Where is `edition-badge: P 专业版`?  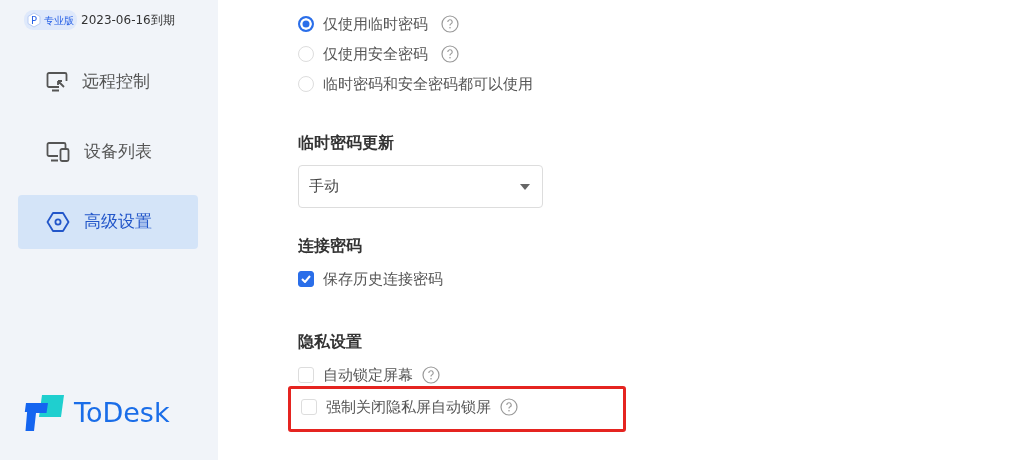 edition-badge: P 专业版 is located at coordinates (50, 20).